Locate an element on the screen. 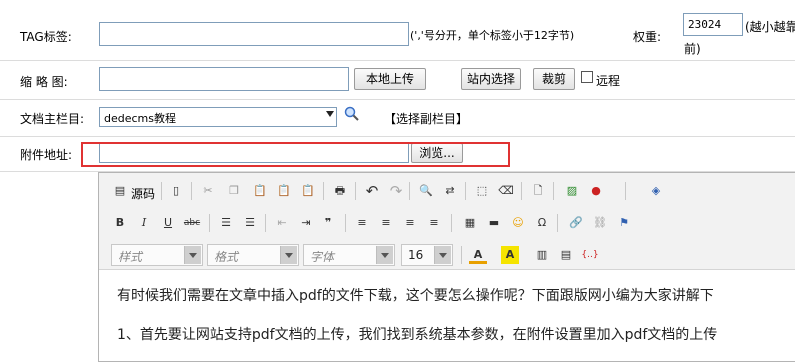 The image size is (795, 362). toolbar-row-3: 样式 格式 字体 16 A A ▥ ▤ {..} is located at coordinates (450, 255).